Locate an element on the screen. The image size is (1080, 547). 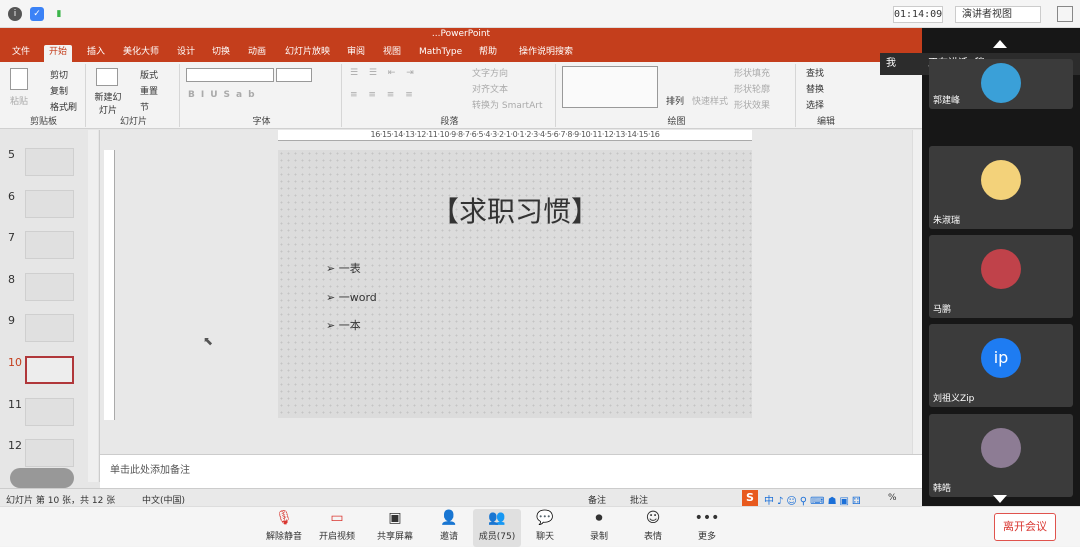
invite-button: 👤 邀请 is located at coordinates (449, 528).